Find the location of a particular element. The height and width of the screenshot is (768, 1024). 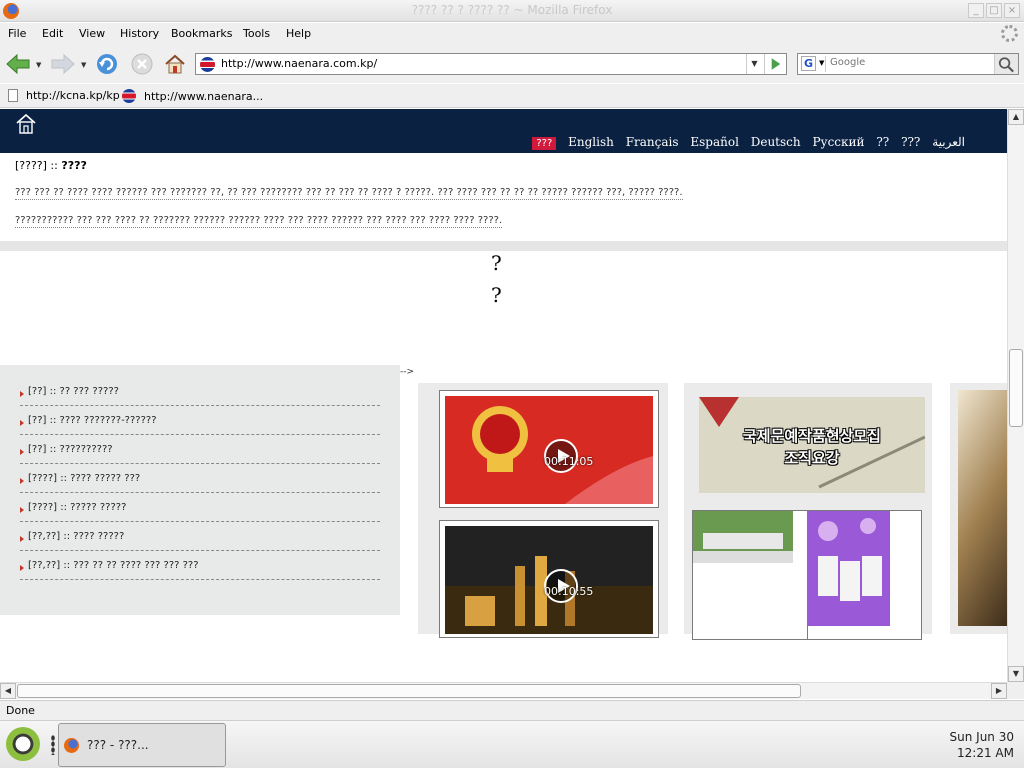

minimize-button: _ is located at coordinates (976, 10).